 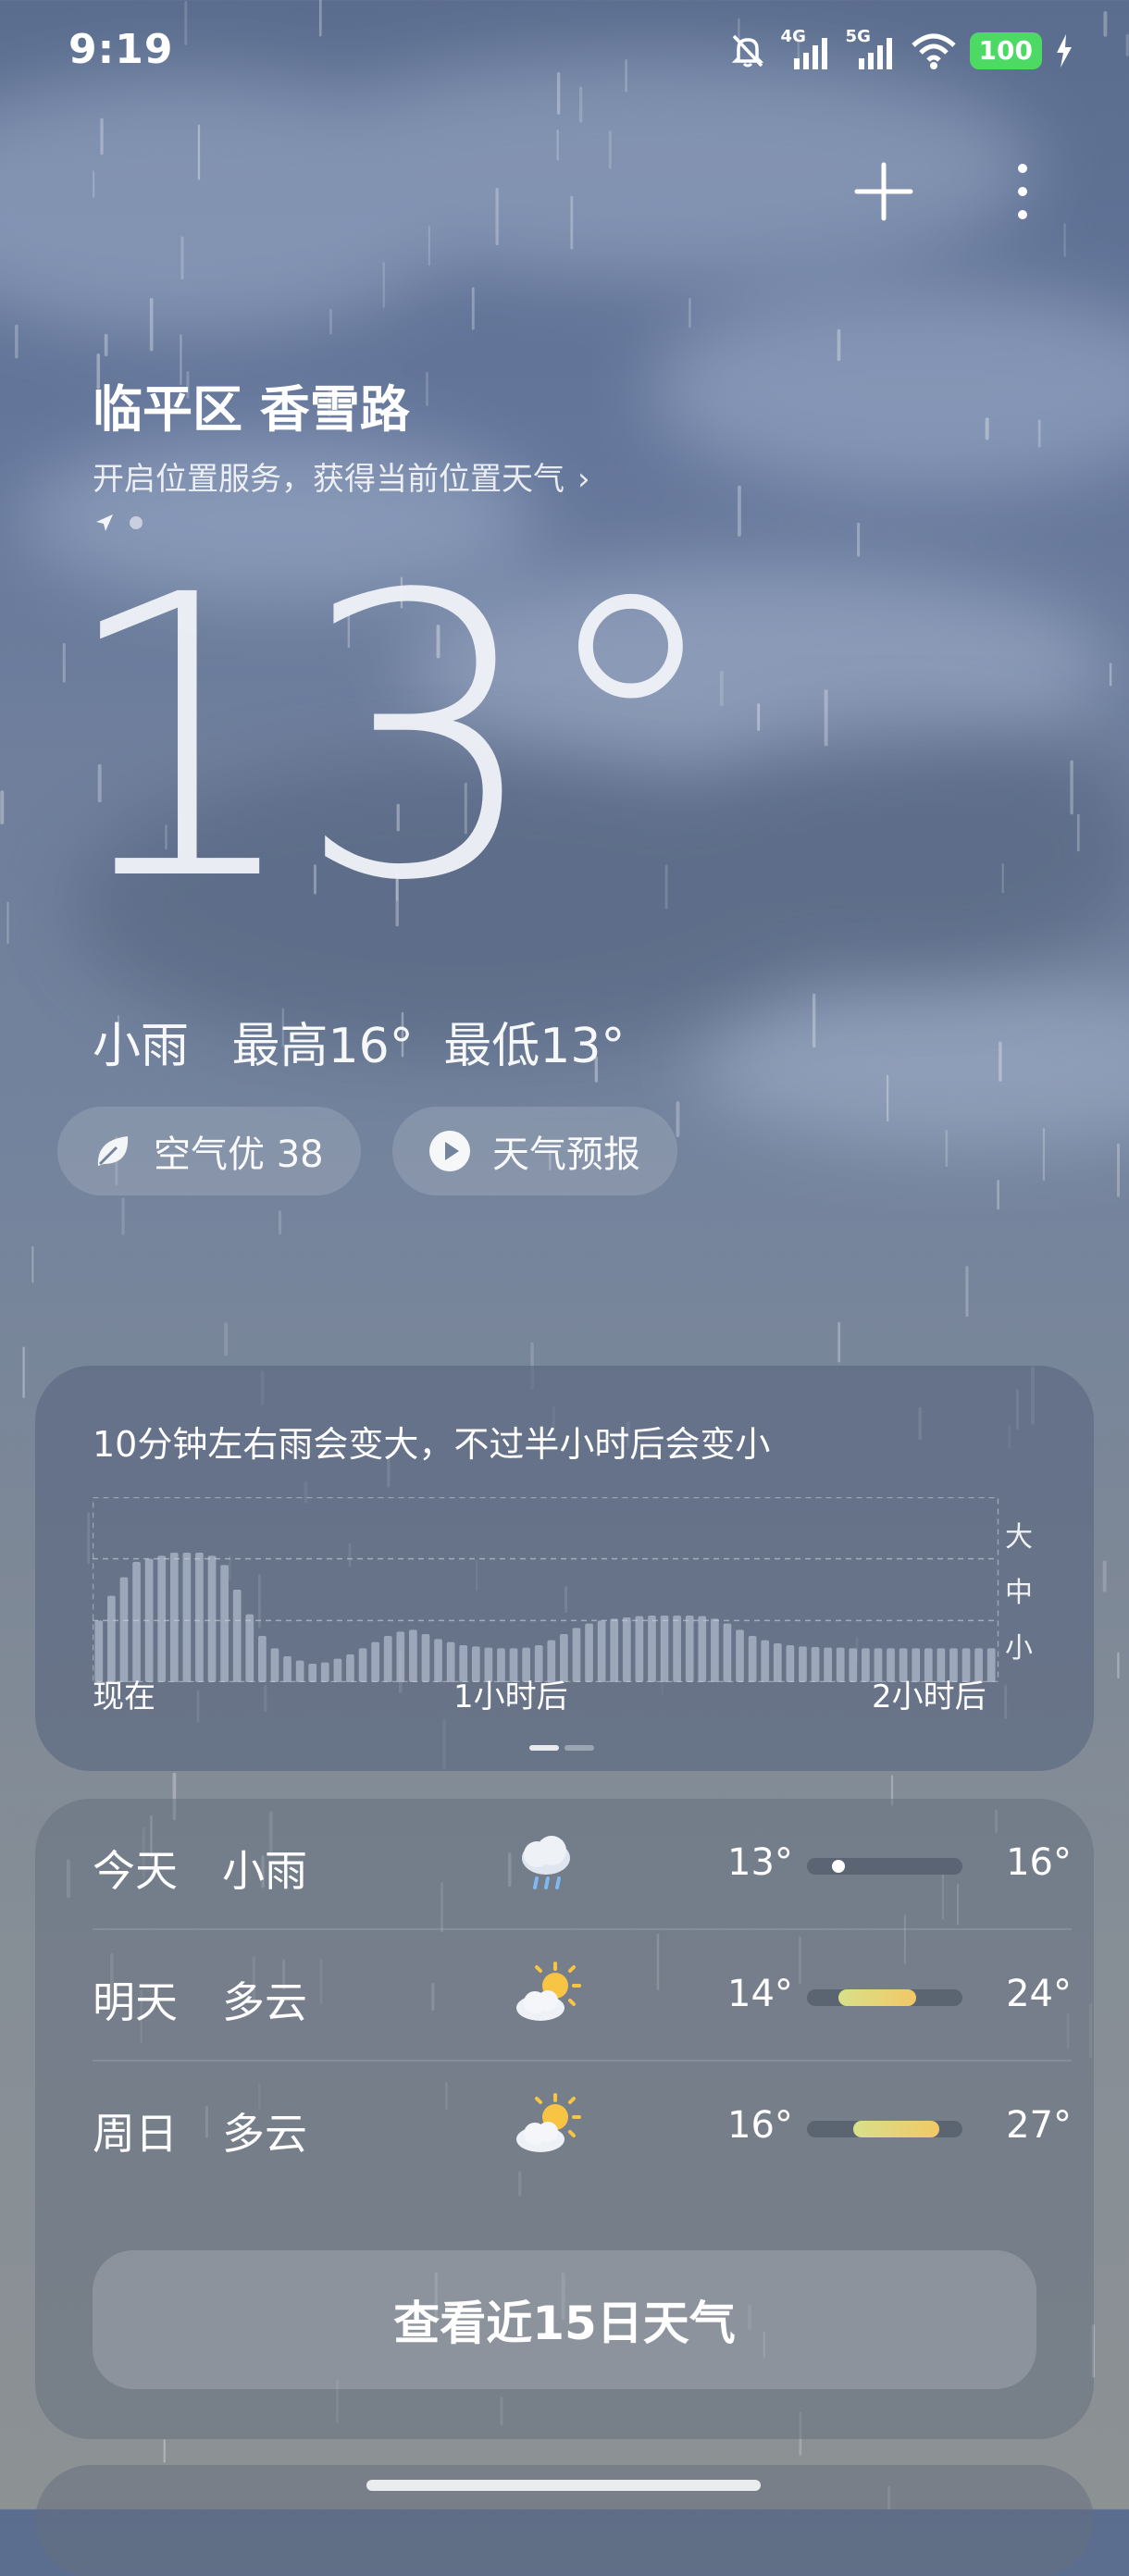 What do you see at coordinates (933, 51) in the screenshot?
I see `wifi-icon` at bounding box center [933, 51].